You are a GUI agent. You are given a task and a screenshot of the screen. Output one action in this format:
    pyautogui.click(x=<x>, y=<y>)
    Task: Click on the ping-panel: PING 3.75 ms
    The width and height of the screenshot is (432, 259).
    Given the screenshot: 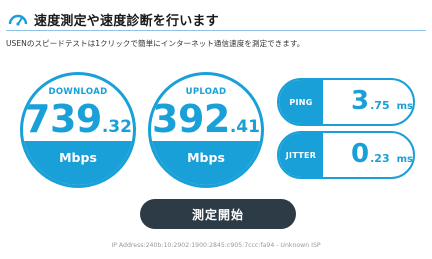 What is the action you would take?
    pyautogui.click(x=346, y=102)
    